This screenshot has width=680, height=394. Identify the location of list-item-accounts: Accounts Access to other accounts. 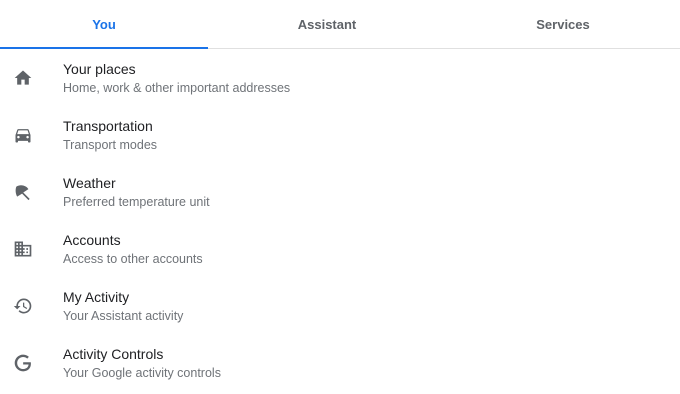
(340, 248).